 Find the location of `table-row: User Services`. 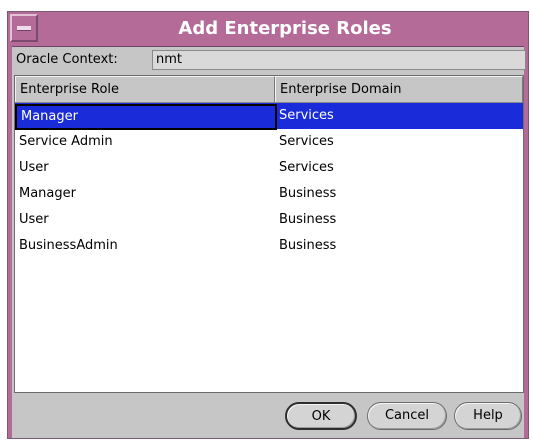

table-row: User Services is located at coordinates (269, 168).